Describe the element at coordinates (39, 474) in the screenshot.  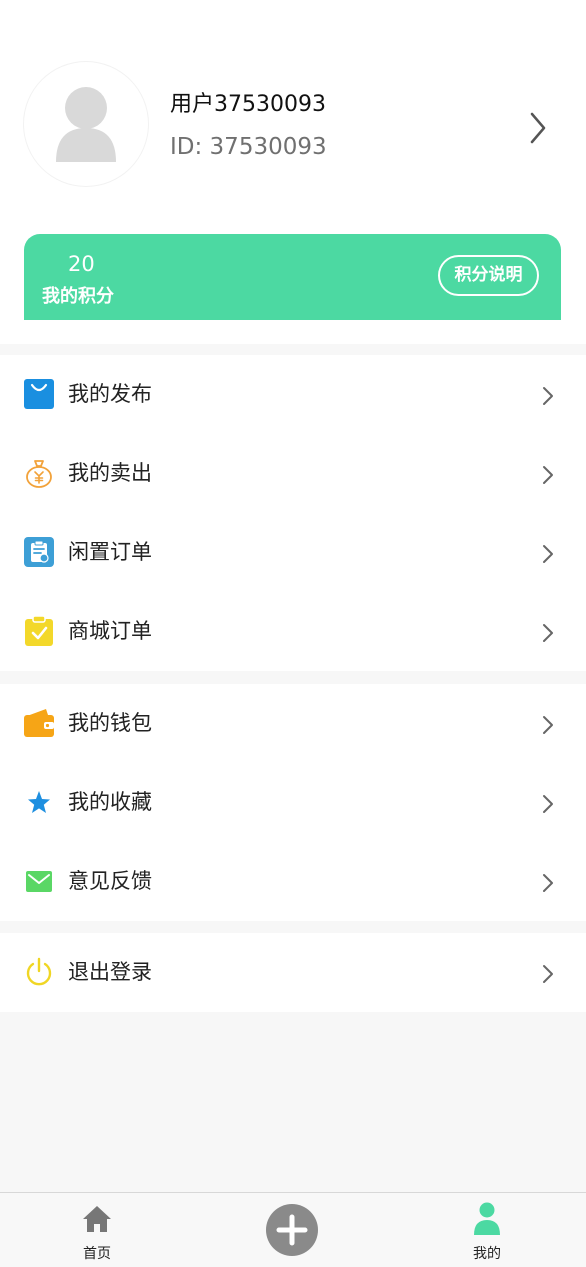
I see `money-bag-icon` at that location.